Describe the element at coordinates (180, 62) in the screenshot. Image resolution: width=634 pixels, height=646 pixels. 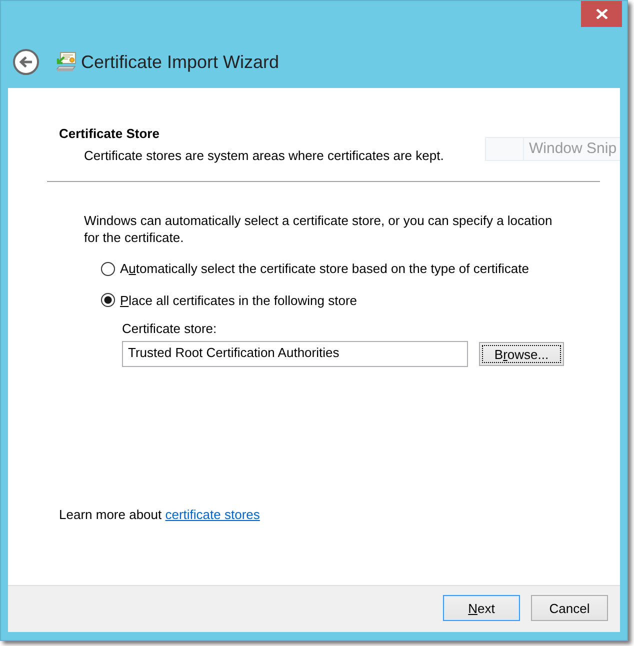
I see `window-title: Certificate Import Wizard` at that location.